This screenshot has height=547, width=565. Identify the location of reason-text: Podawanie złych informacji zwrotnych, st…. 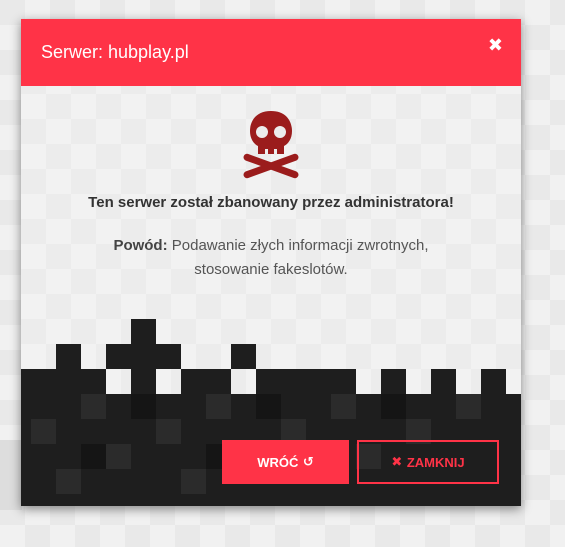
(300, 257).